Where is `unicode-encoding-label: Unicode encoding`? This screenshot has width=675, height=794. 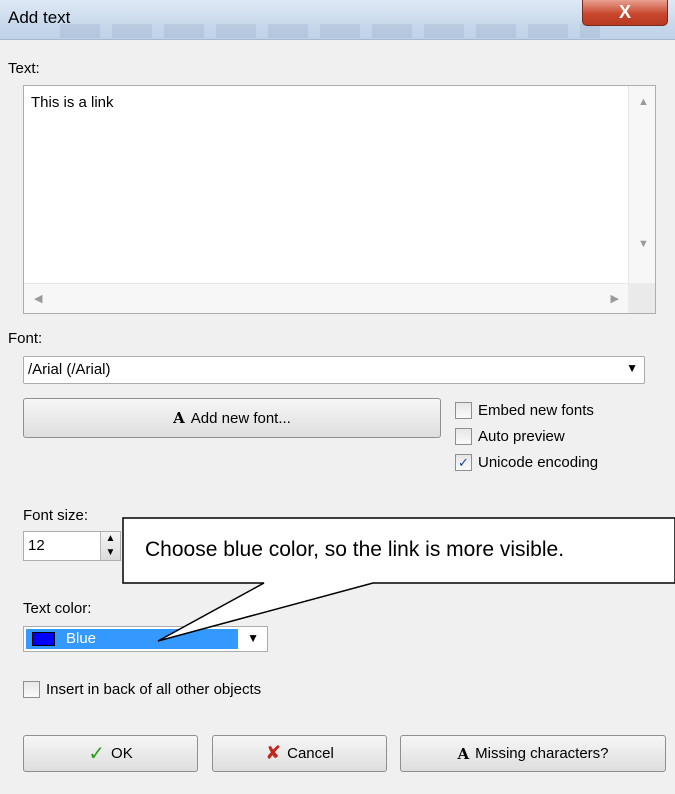
unicode-encoding-label: Unicode encoding is located at coordinates (538, 462).